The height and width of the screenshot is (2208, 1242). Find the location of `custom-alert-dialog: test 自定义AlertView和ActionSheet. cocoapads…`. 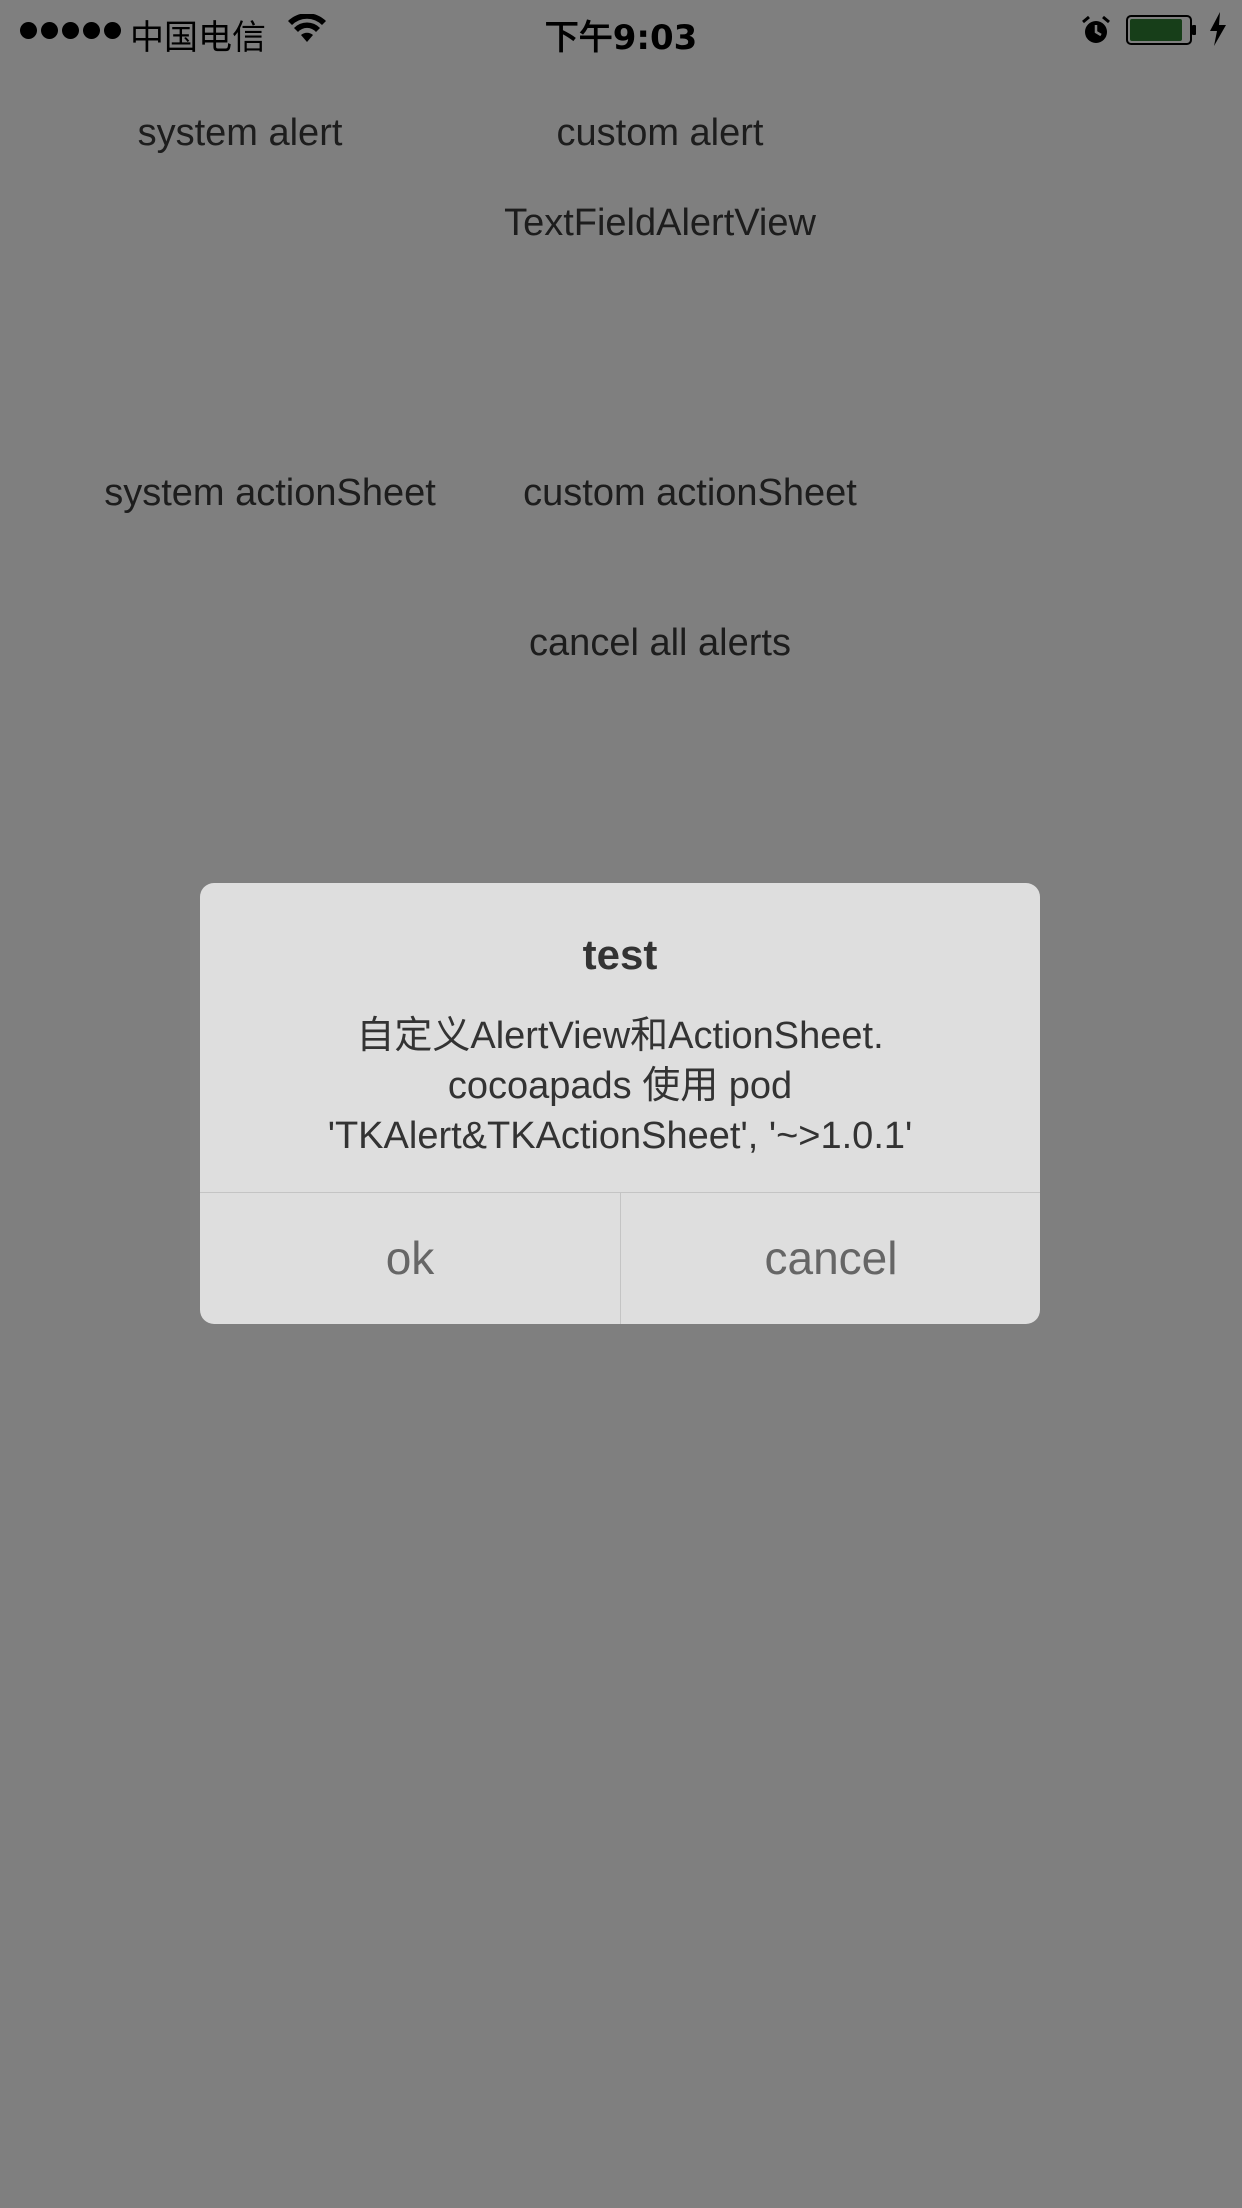

custom-alert-dialog: test 自定义AlertView和ActionSheet. cocoapads… is located at coordinates (620, 1103).